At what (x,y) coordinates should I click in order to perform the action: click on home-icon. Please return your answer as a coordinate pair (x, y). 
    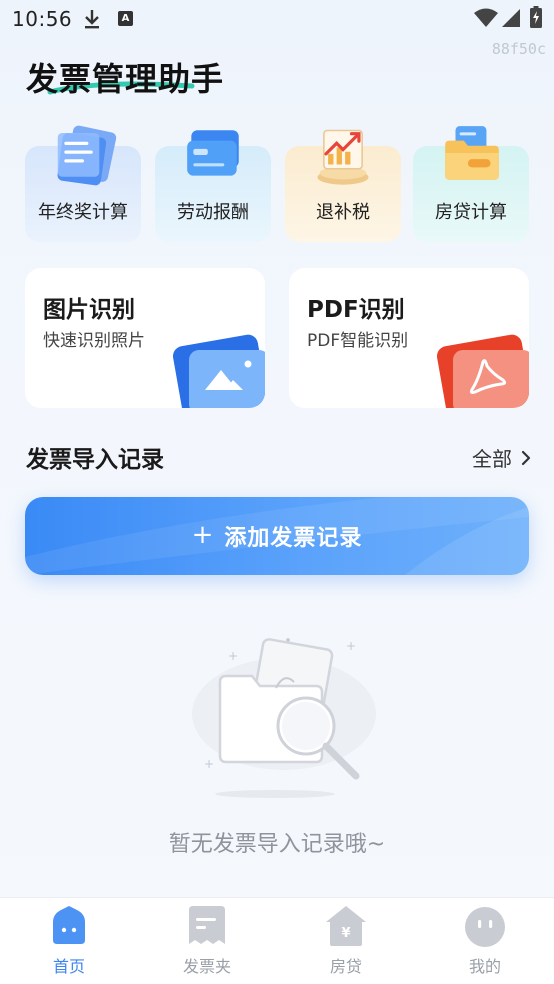
    Looking at the image, I should click on (69, 925).